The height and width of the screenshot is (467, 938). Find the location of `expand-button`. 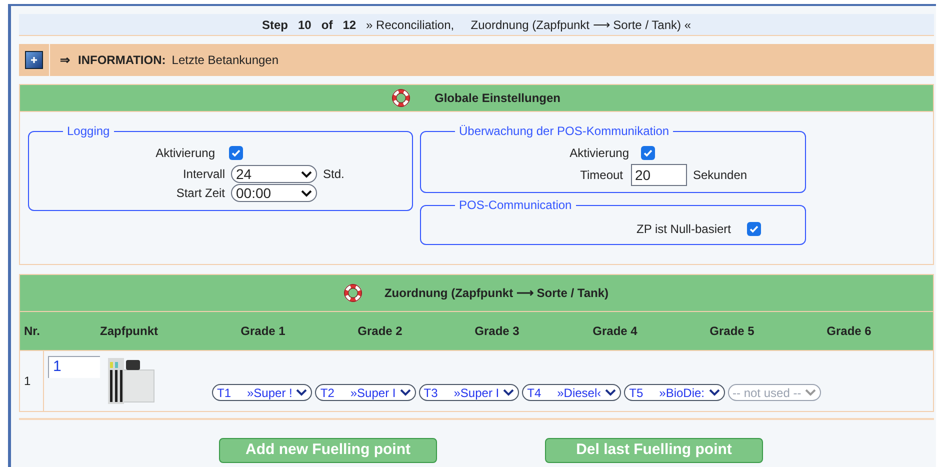

expand-button is located at coordinates (34, 60).